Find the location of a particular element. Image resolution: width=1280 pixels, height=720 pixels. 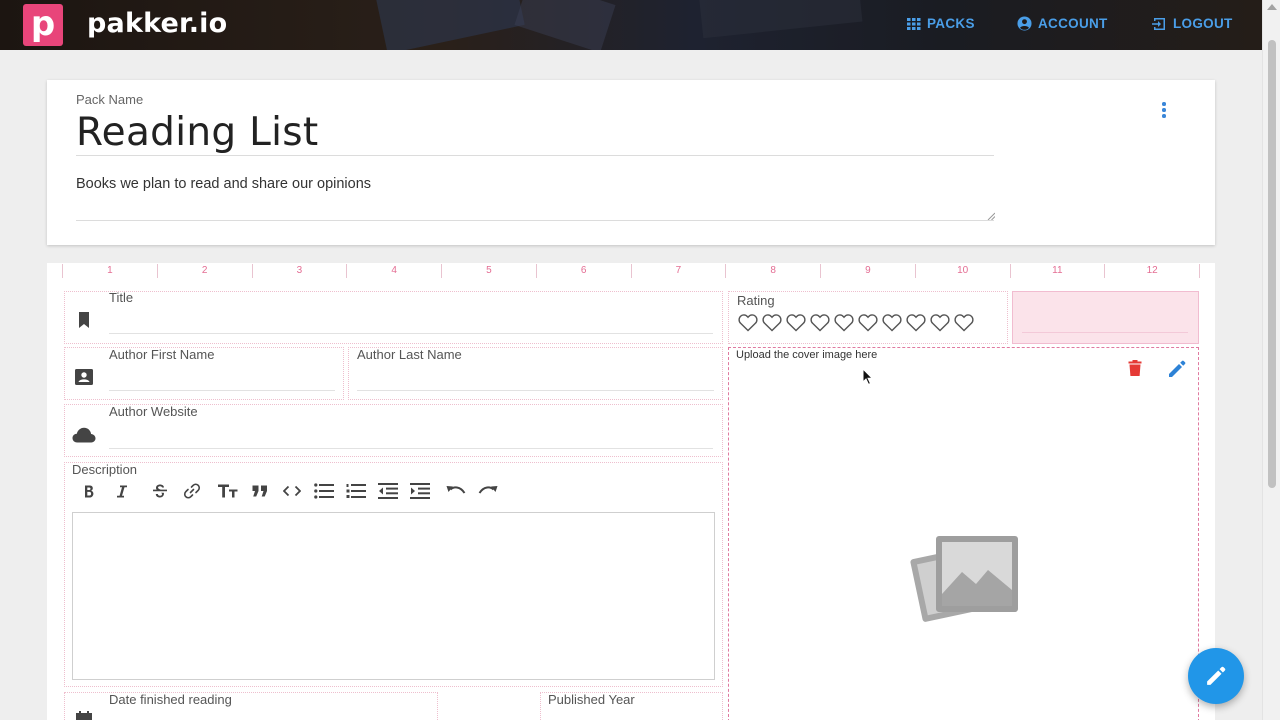

outdent-button is located at coordinates (388, 491).